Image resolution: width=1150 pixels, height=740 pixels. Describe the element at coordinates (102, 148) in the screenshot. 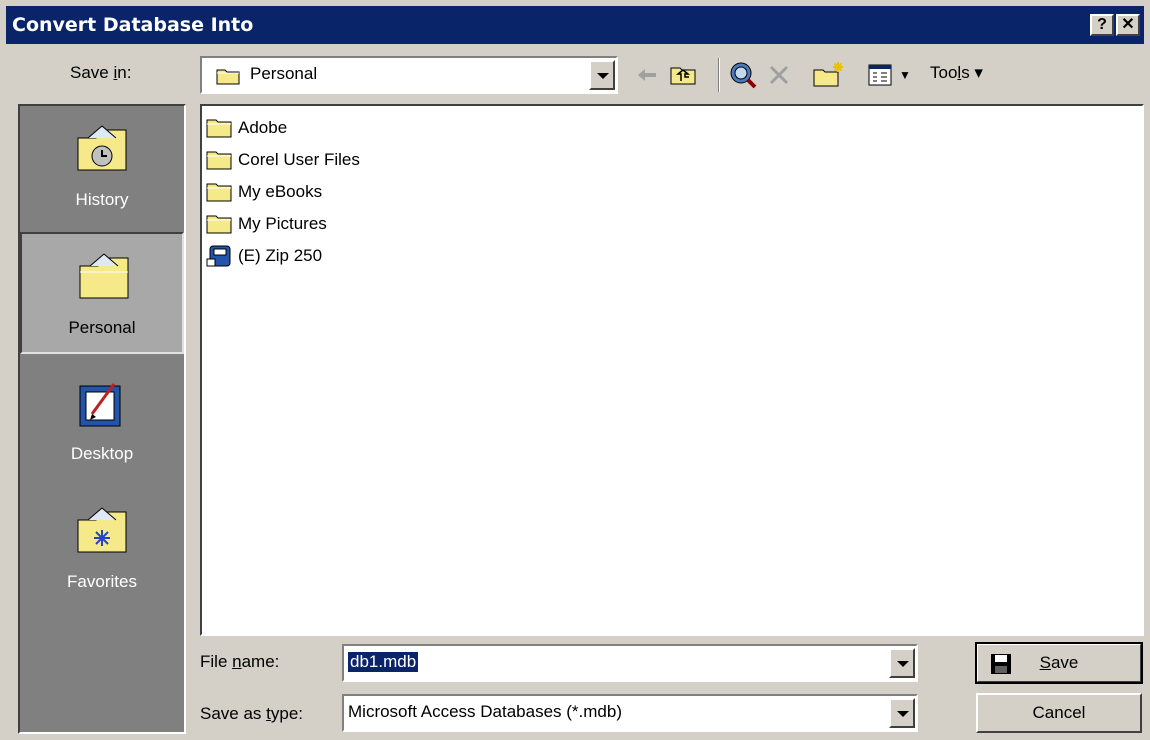

I see `history-folder-icon` at that location.